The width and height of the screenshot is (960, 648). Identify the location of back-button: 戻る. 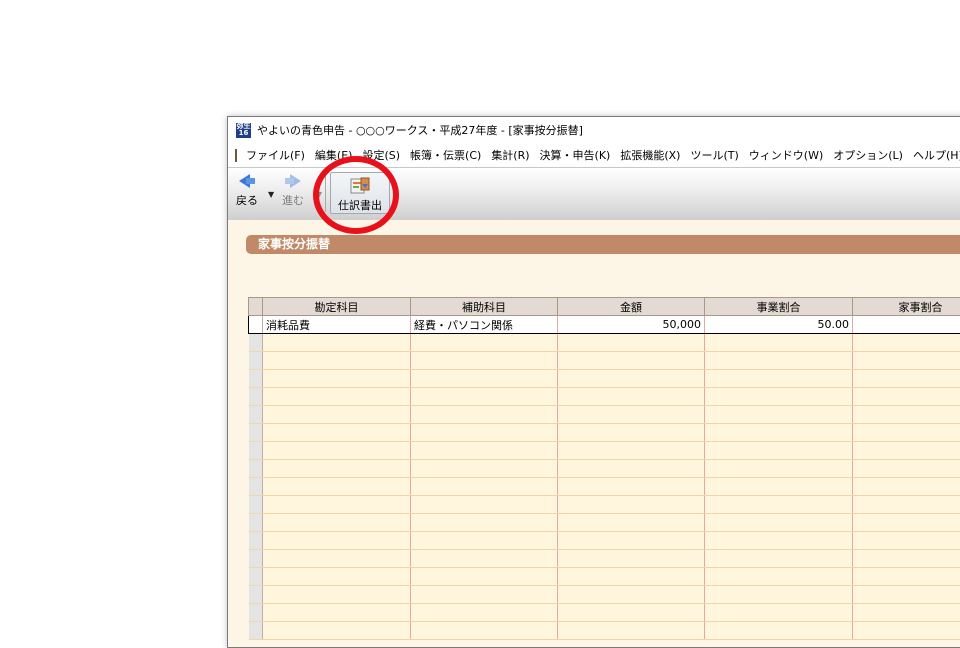
(247, 191).